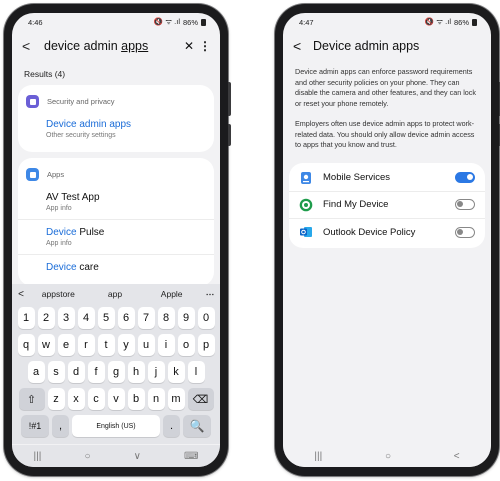 Image resolution: width=500 pixels, height=481 pixels. Describe the element at coordinates (106, 318) in the screenshot. I see `key: 5` at that location.